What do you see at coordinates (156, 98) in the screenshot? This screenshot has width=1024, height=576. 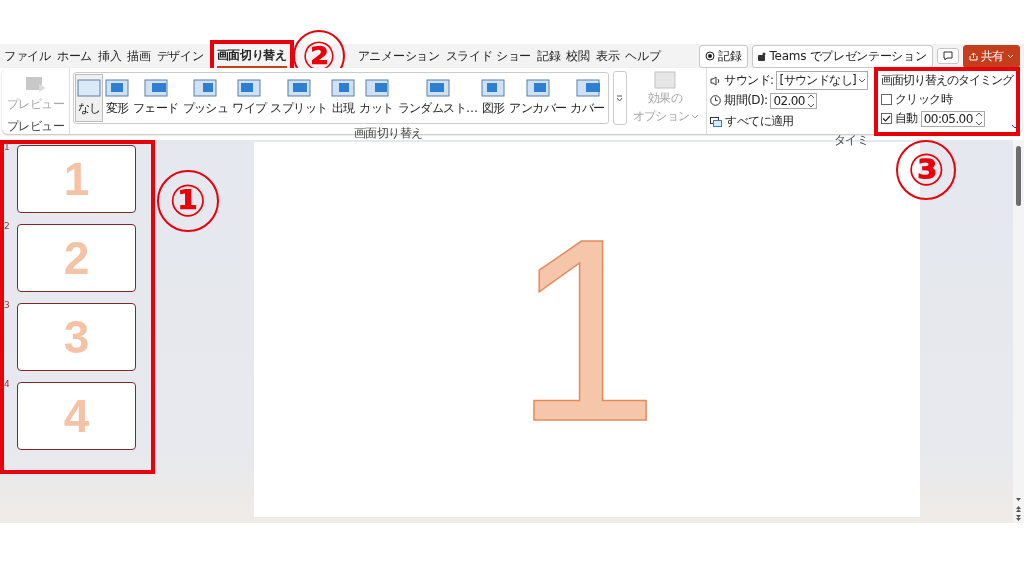 I see `transition-option: フェード` at bounding box center [156, 98].